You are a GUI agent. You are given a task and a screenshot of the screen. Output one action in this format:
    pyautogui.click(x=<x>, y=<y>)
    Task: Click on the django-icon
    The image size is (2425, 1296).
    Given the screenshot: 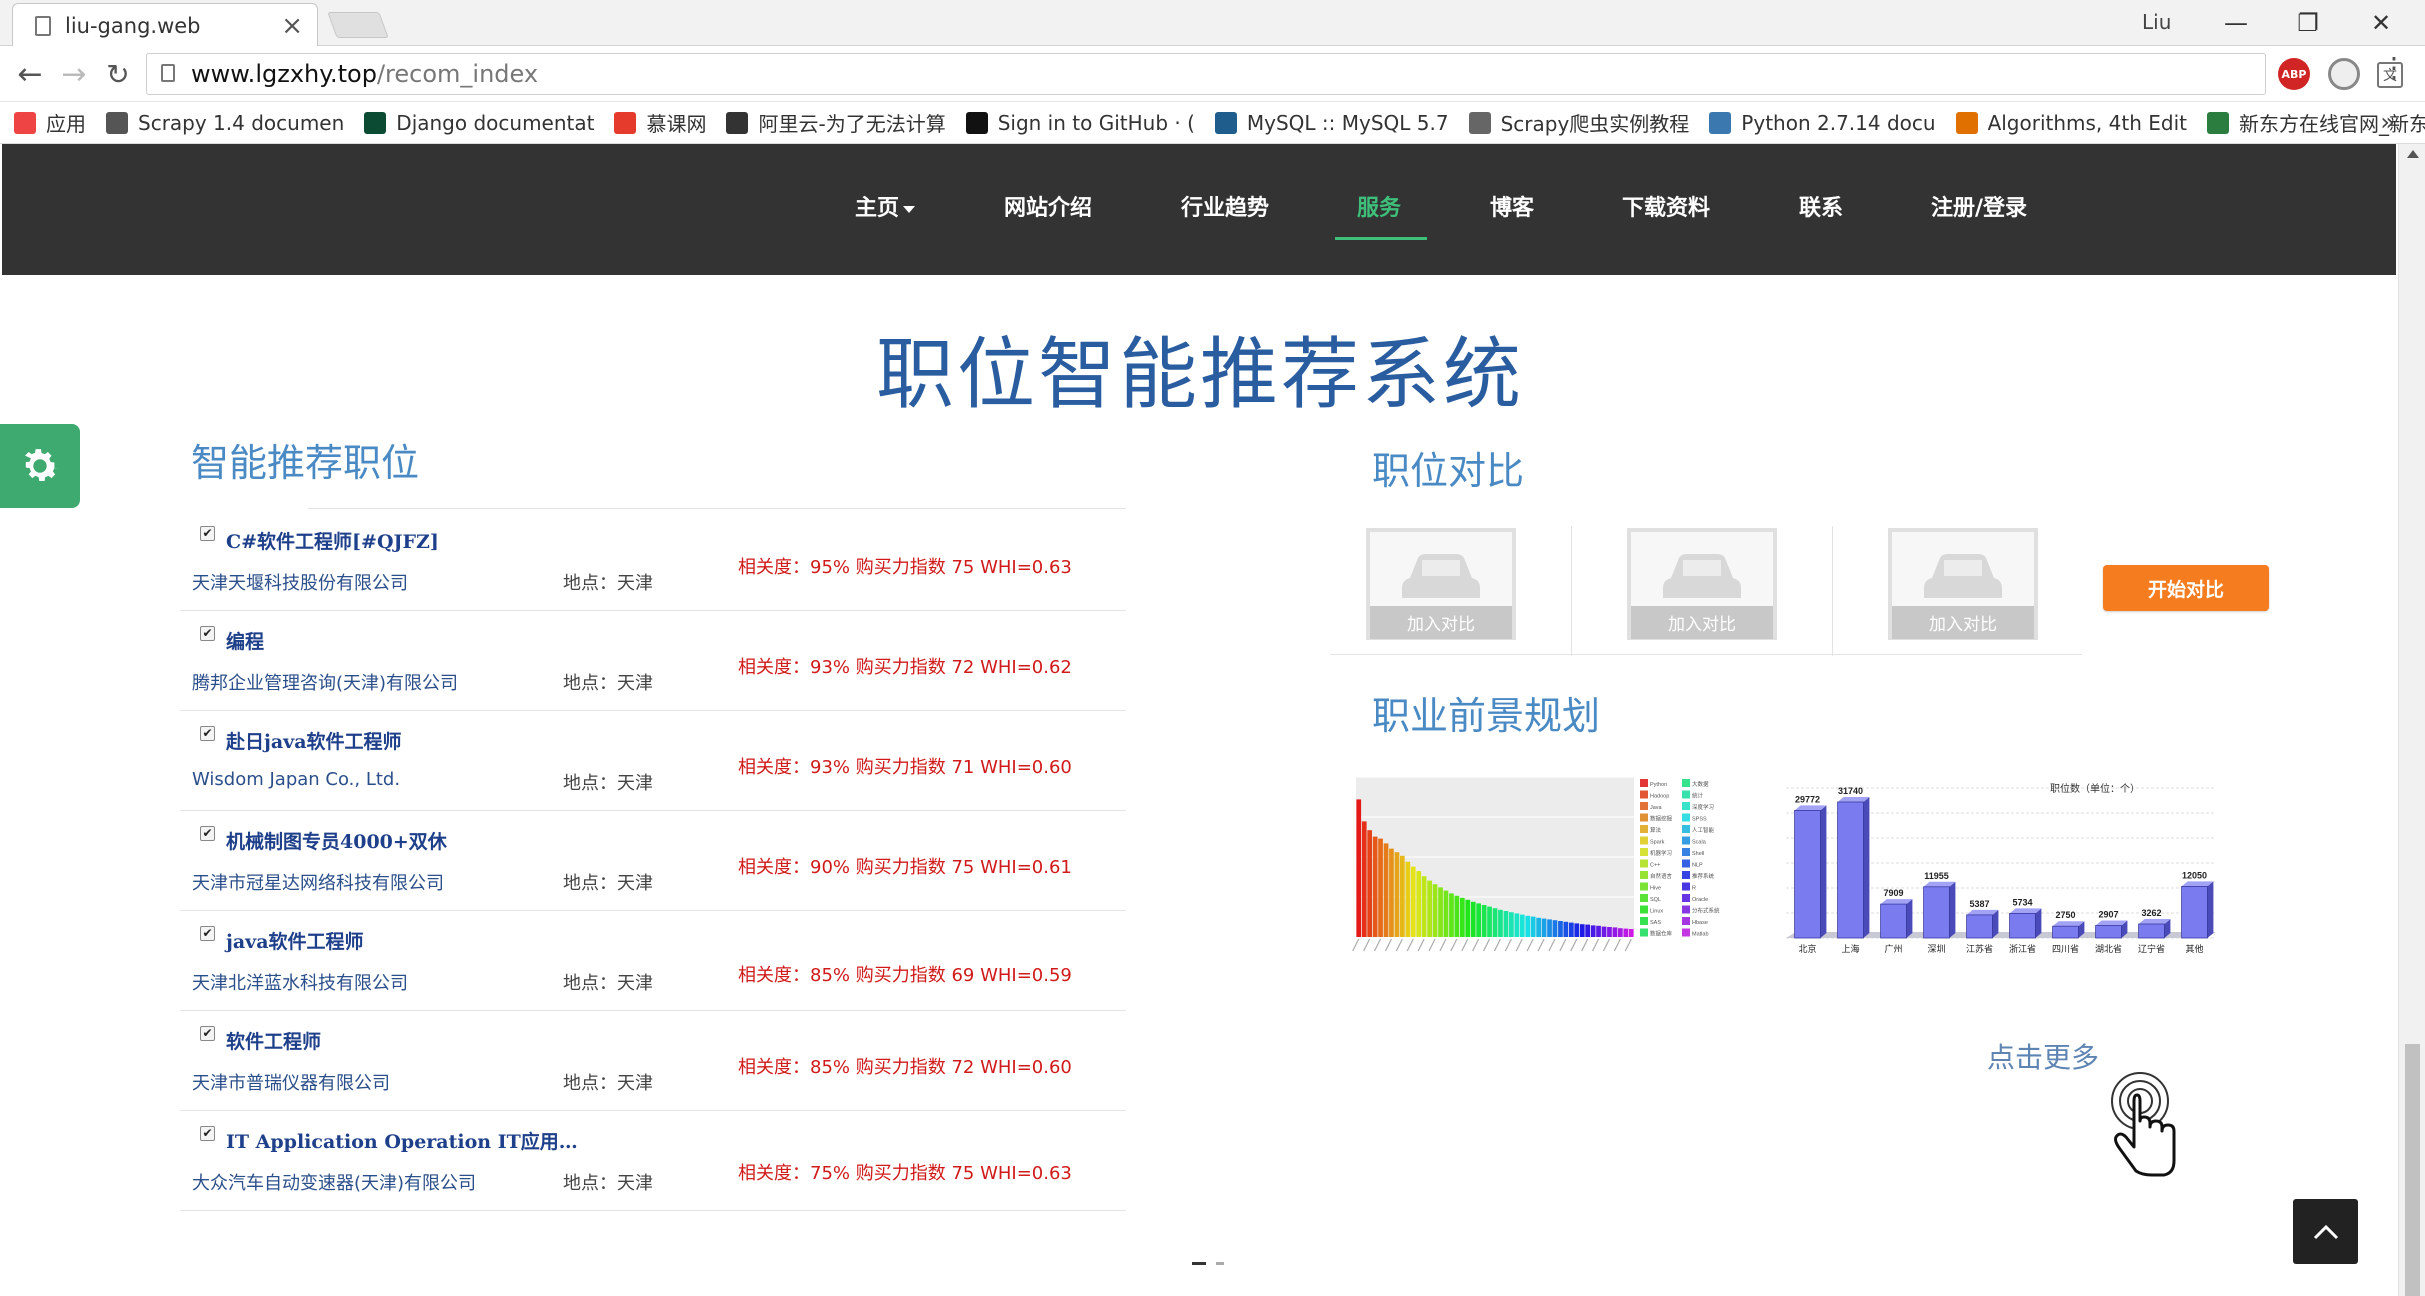 What is the action you would take?
    pyautogui.click(x=375, y=122)
    